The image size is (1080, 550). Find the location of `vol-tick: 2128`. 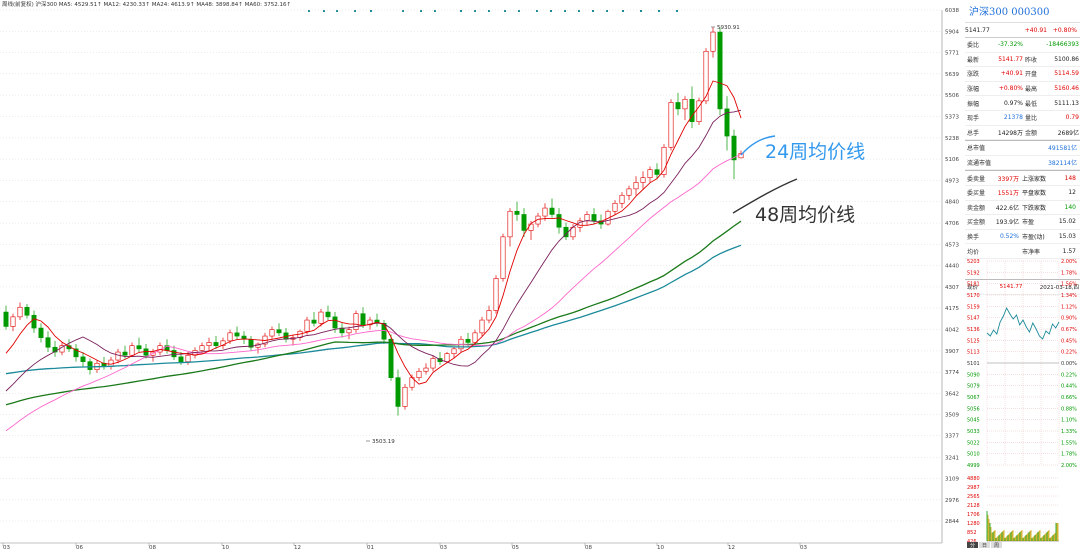

vol-tick: 2128 is located at coordinates (973, 506).